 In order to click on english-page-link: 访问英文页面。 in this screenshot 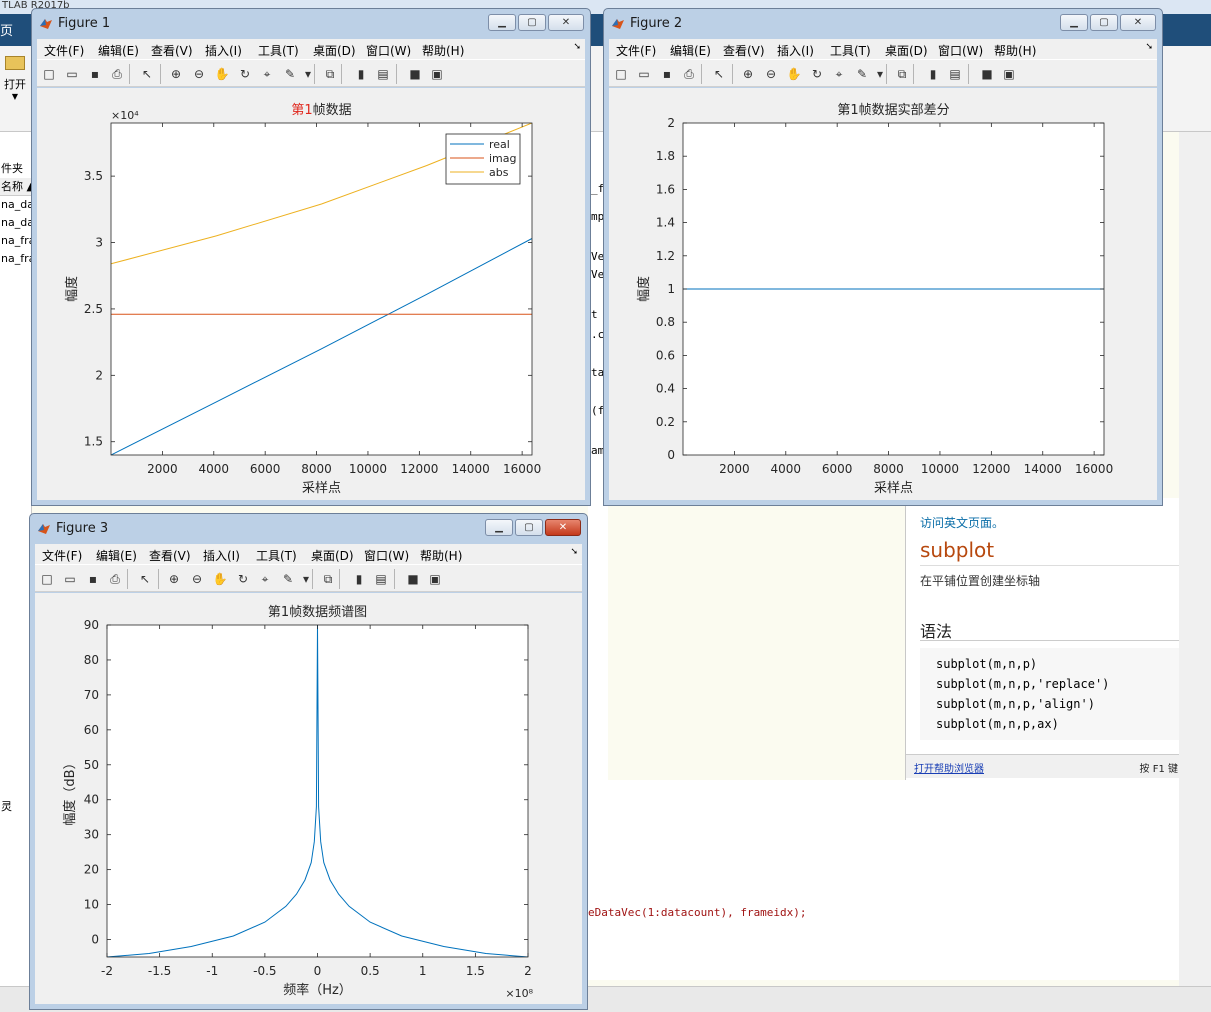, I will do `click(962, 522)`.